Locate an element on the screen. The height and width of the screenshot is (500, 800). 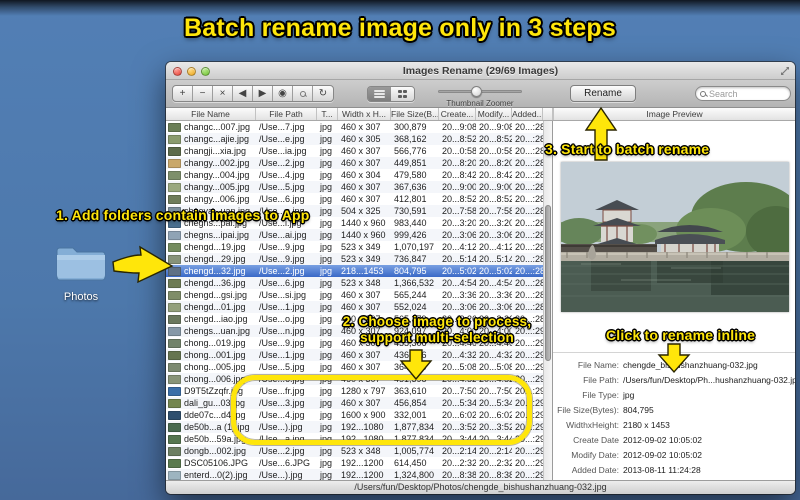
cell-wh: 192...1200 is located at coordinates (362, 463).